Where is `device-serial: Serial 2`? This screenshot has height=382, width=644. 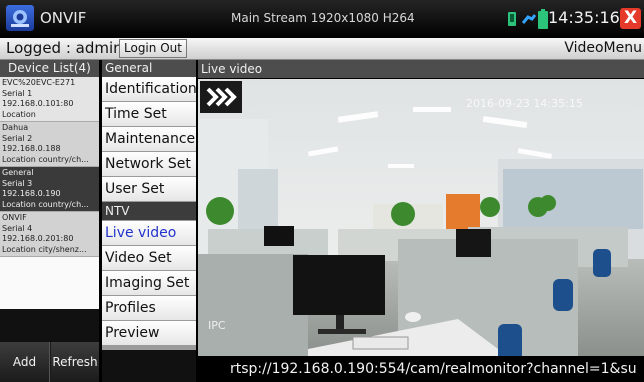 device-serial: Serial 2 is located at coordinates (17, 138).